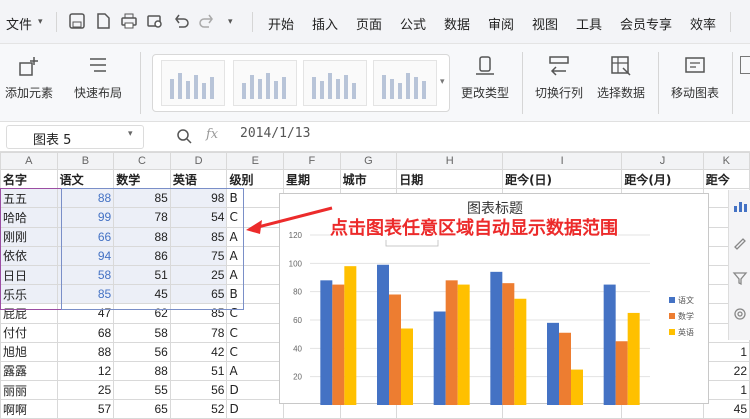 The width and height of the screenshot is (750, 419). I want to click on col-header-g: G, so click(368, 161).